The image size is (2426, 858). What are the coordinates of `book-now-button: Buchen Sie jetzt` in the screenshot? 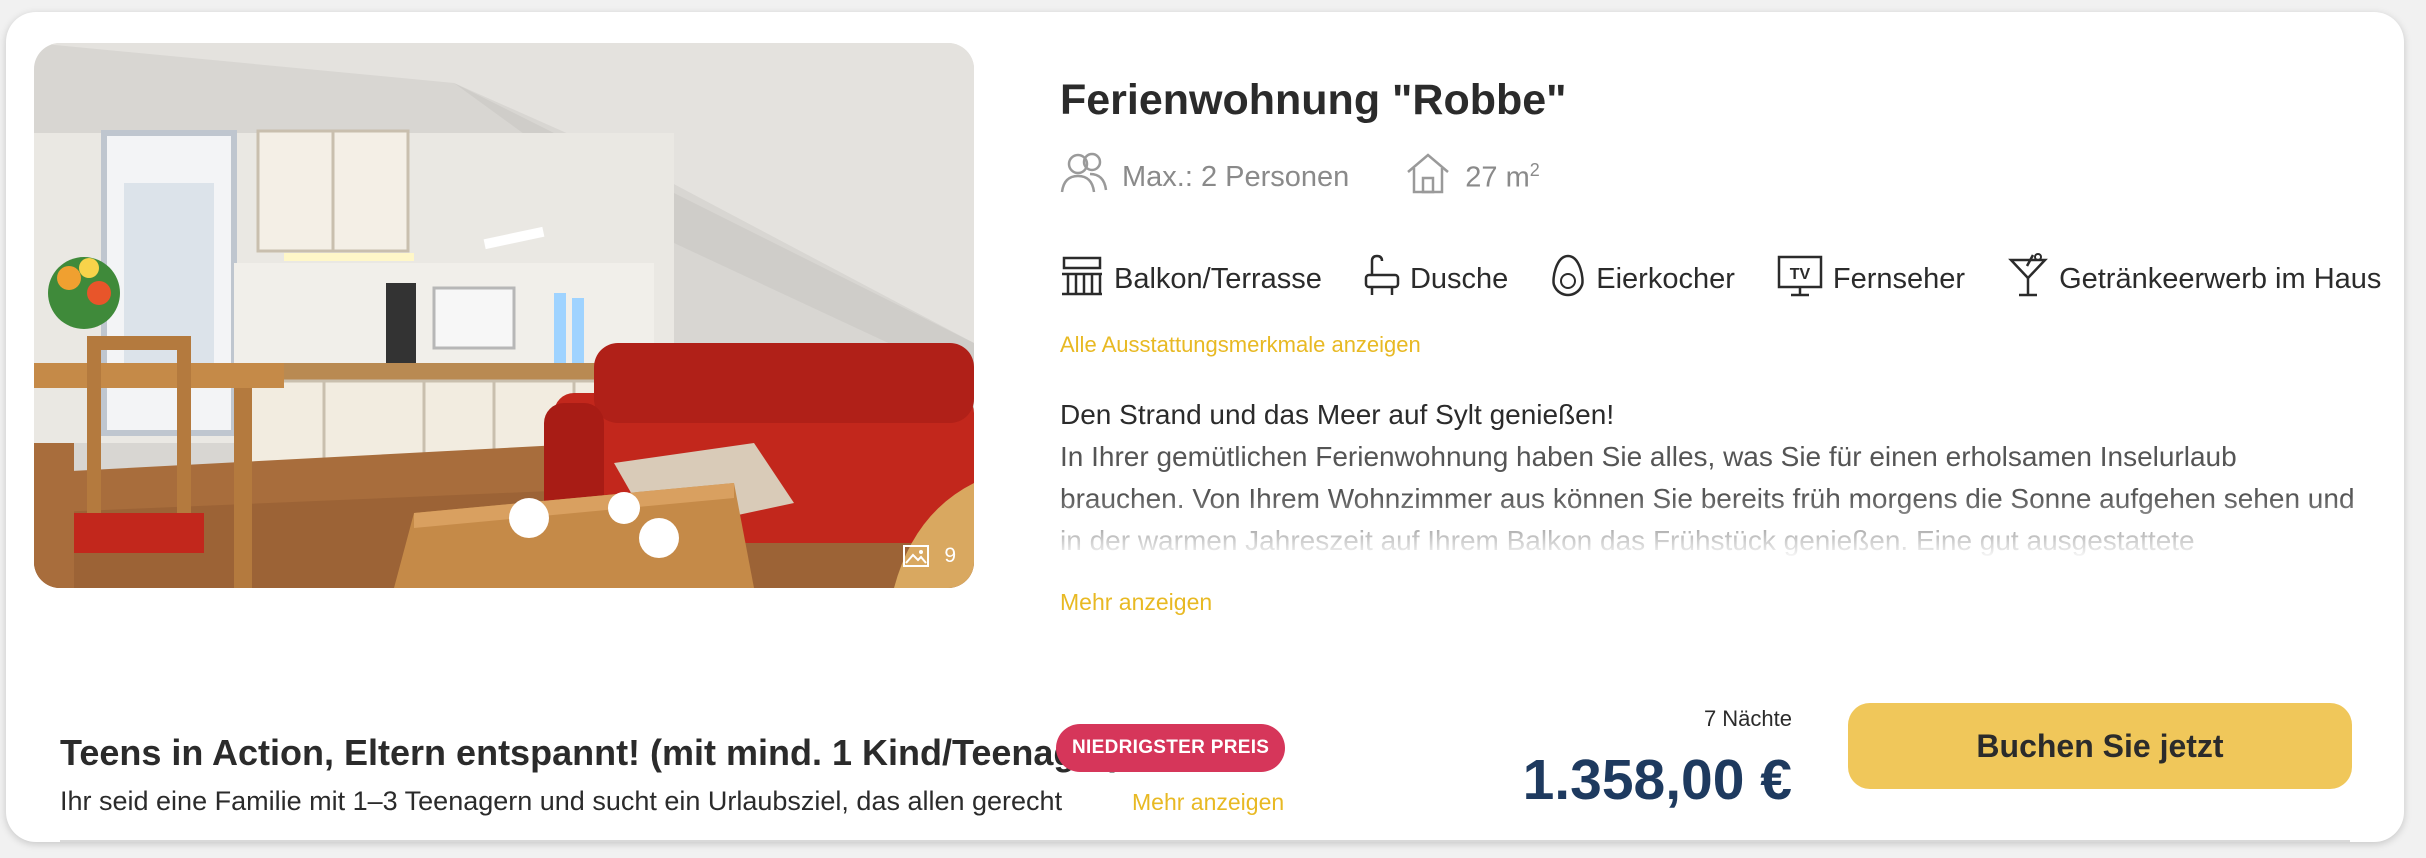 It's located at (2100, 746).